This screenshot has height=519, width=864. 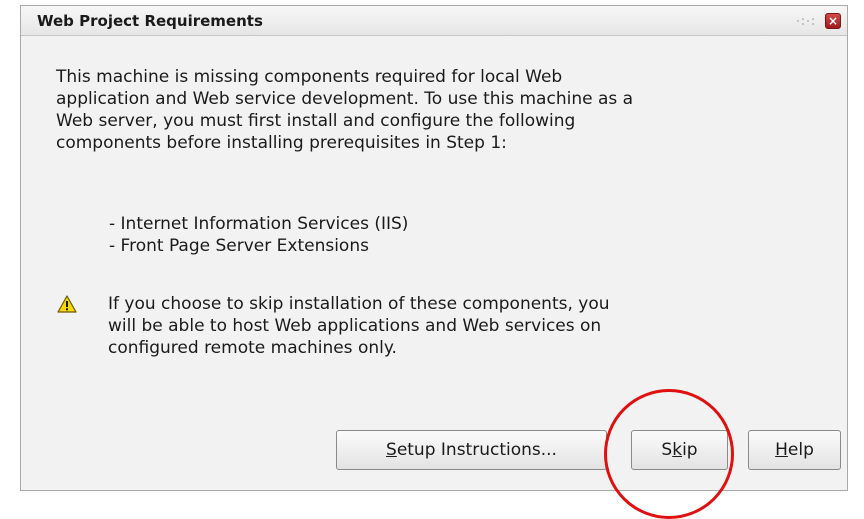 What do you see at coordinates (808, 22) in the screenshot?
I see `resize-grip-icon` at bounding box center [808, 22].